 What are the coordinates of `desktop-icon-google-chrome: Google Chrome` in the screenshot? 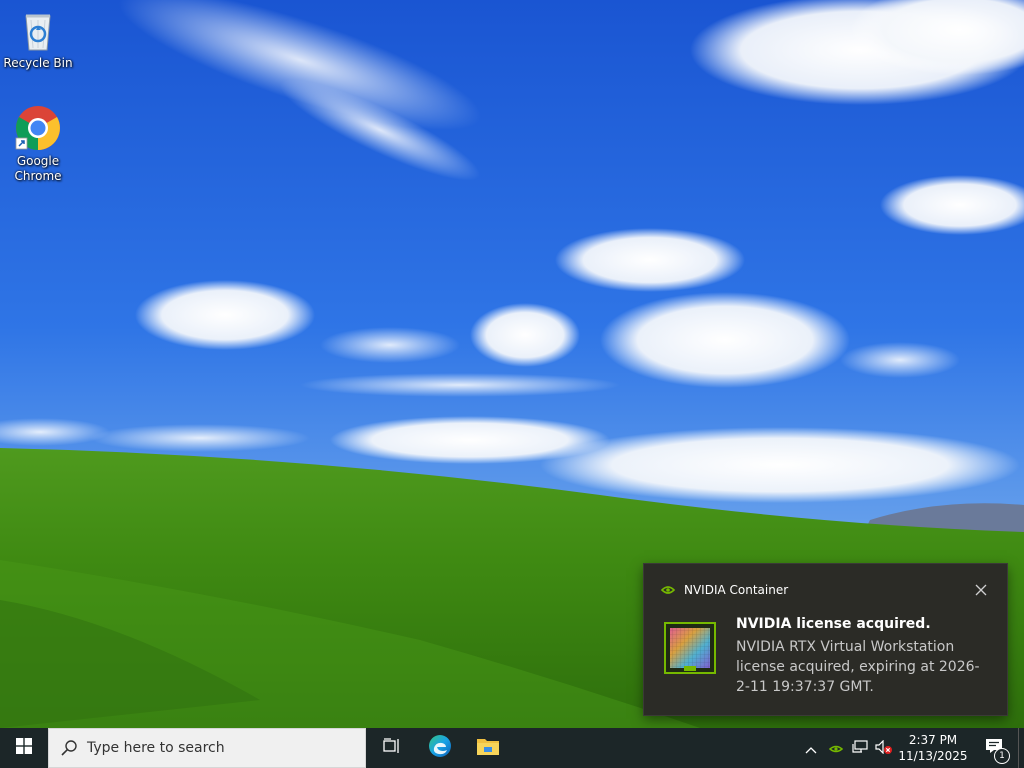 It's located at (38, 144).